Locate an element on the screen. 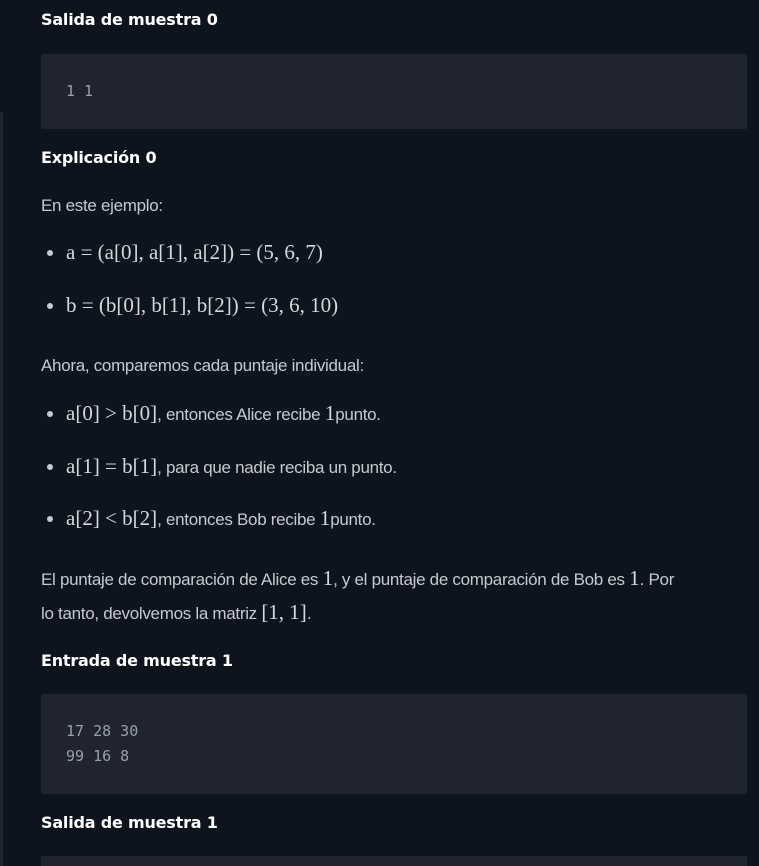 The height and width of the screenshot is (866, 759). sample-input-1-heading: Entrada de muestra 1 is located at coordinates (137, 660).